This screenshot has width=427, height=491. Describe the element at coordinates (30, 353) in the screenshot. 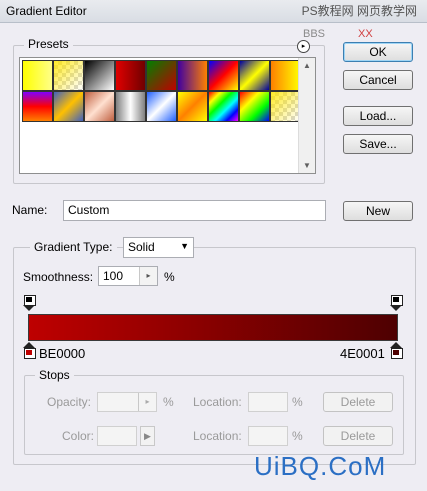

I see `color-stop-left-box` at that location.